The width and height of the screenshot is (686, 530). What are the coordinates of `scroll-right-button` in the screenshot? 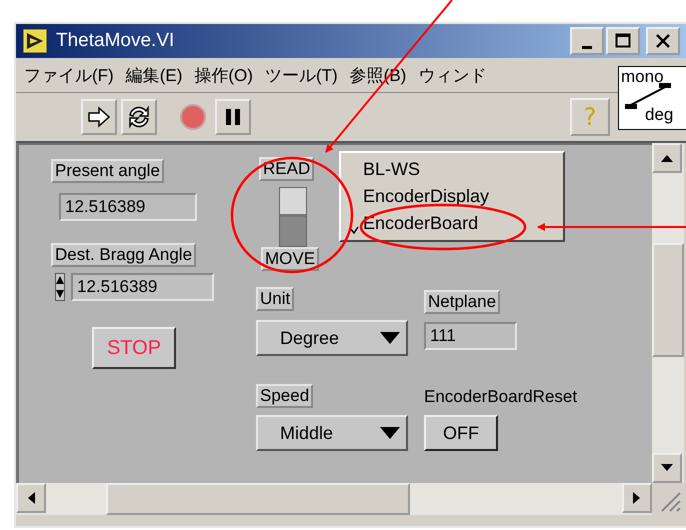 It's located at (637, 498).